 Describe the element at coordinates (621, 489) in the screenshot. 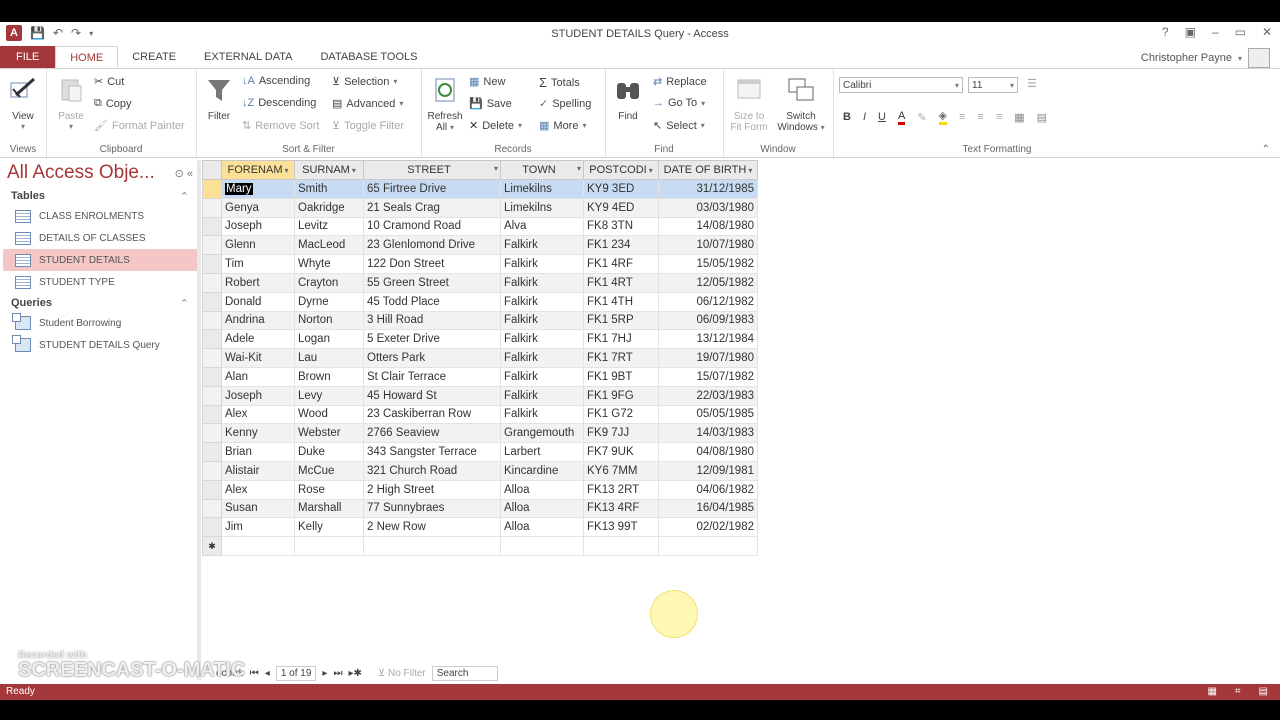

I see `table-cell: FK13 2RT` at that location.